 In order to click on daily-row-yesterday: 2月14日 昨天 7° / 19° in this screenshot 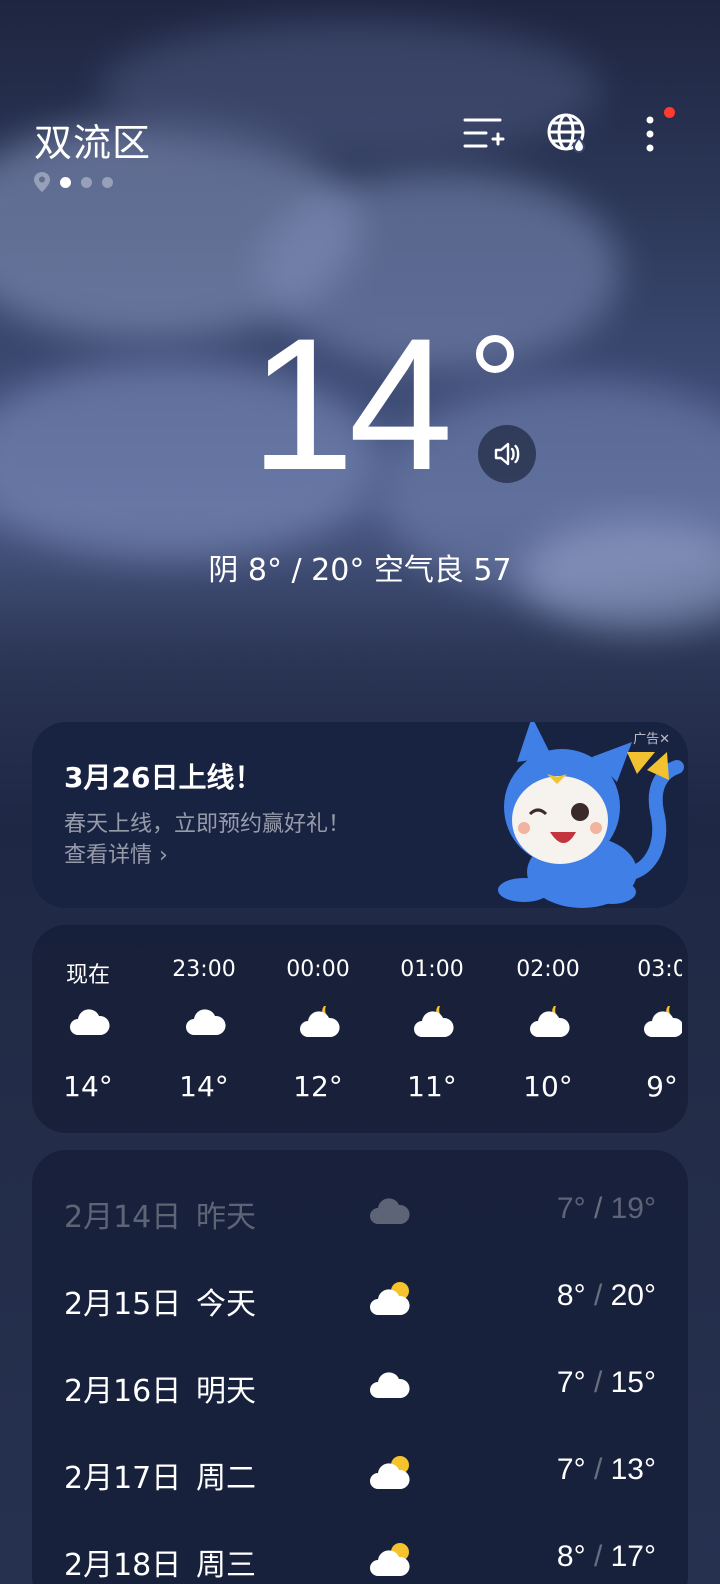, I will do `click(360, 1210)`.